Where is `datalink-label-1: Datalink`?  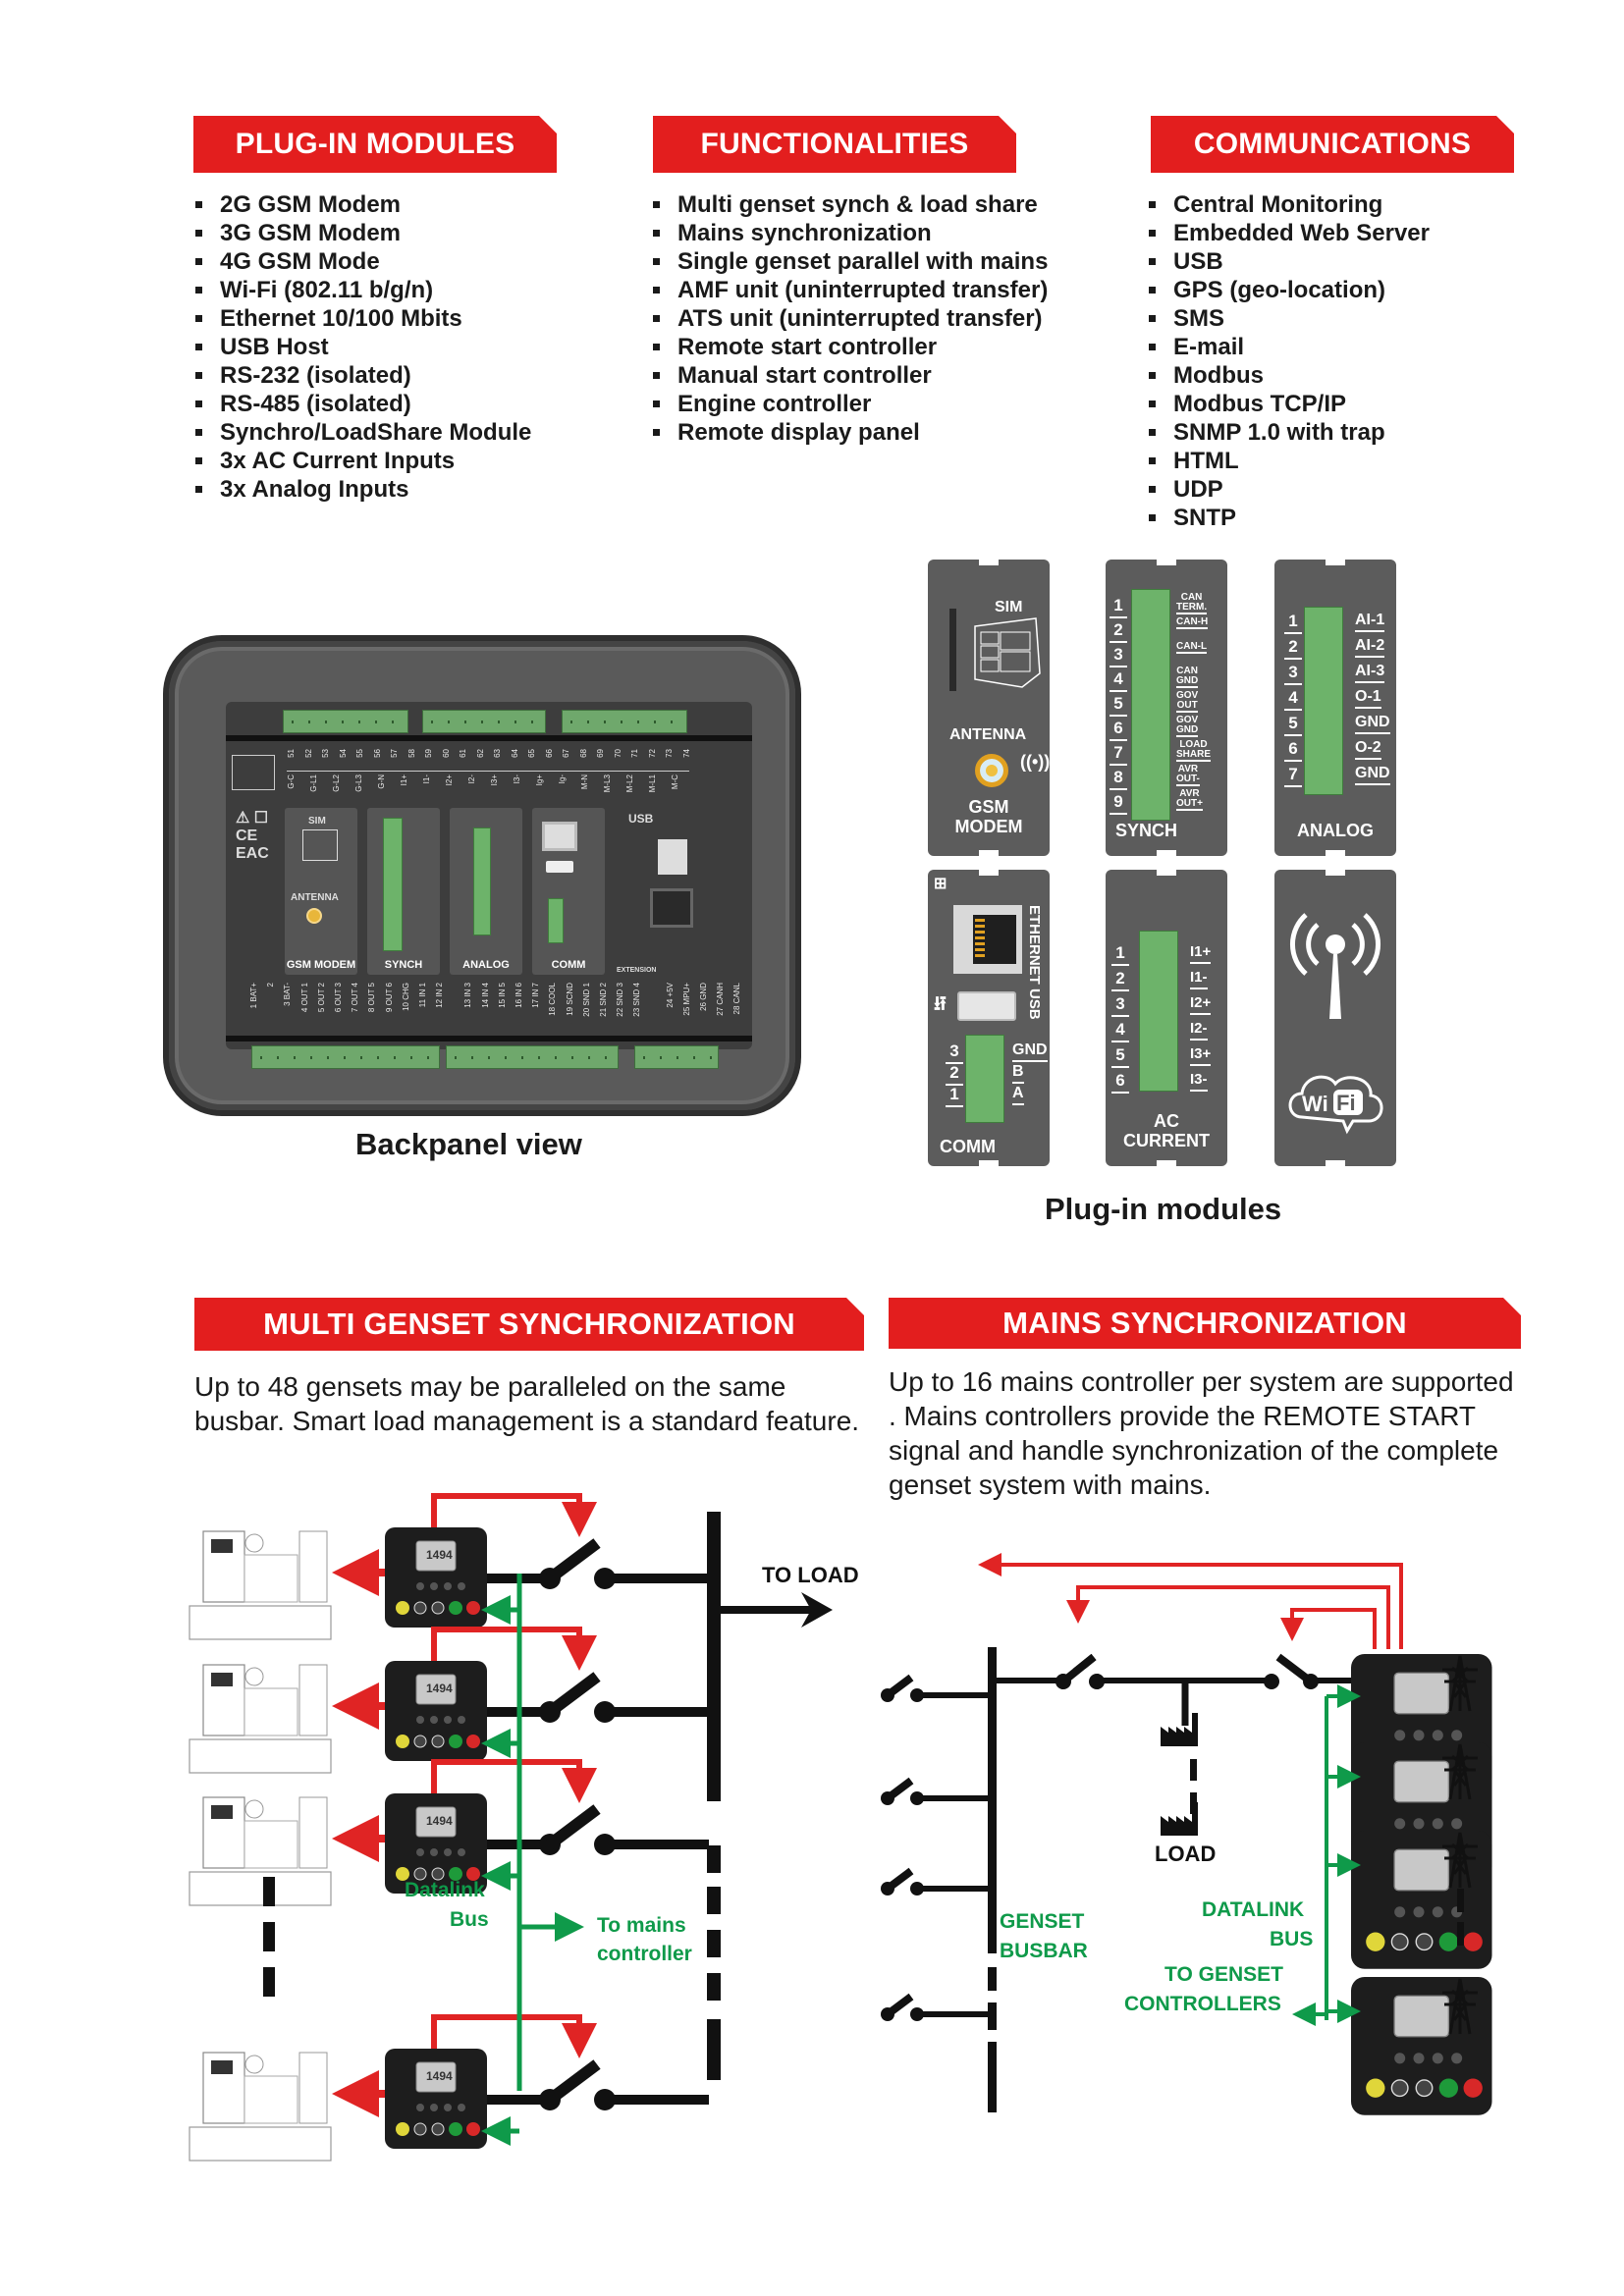
datalink-label-1: Datalink is located at coordinates (445, 1890).